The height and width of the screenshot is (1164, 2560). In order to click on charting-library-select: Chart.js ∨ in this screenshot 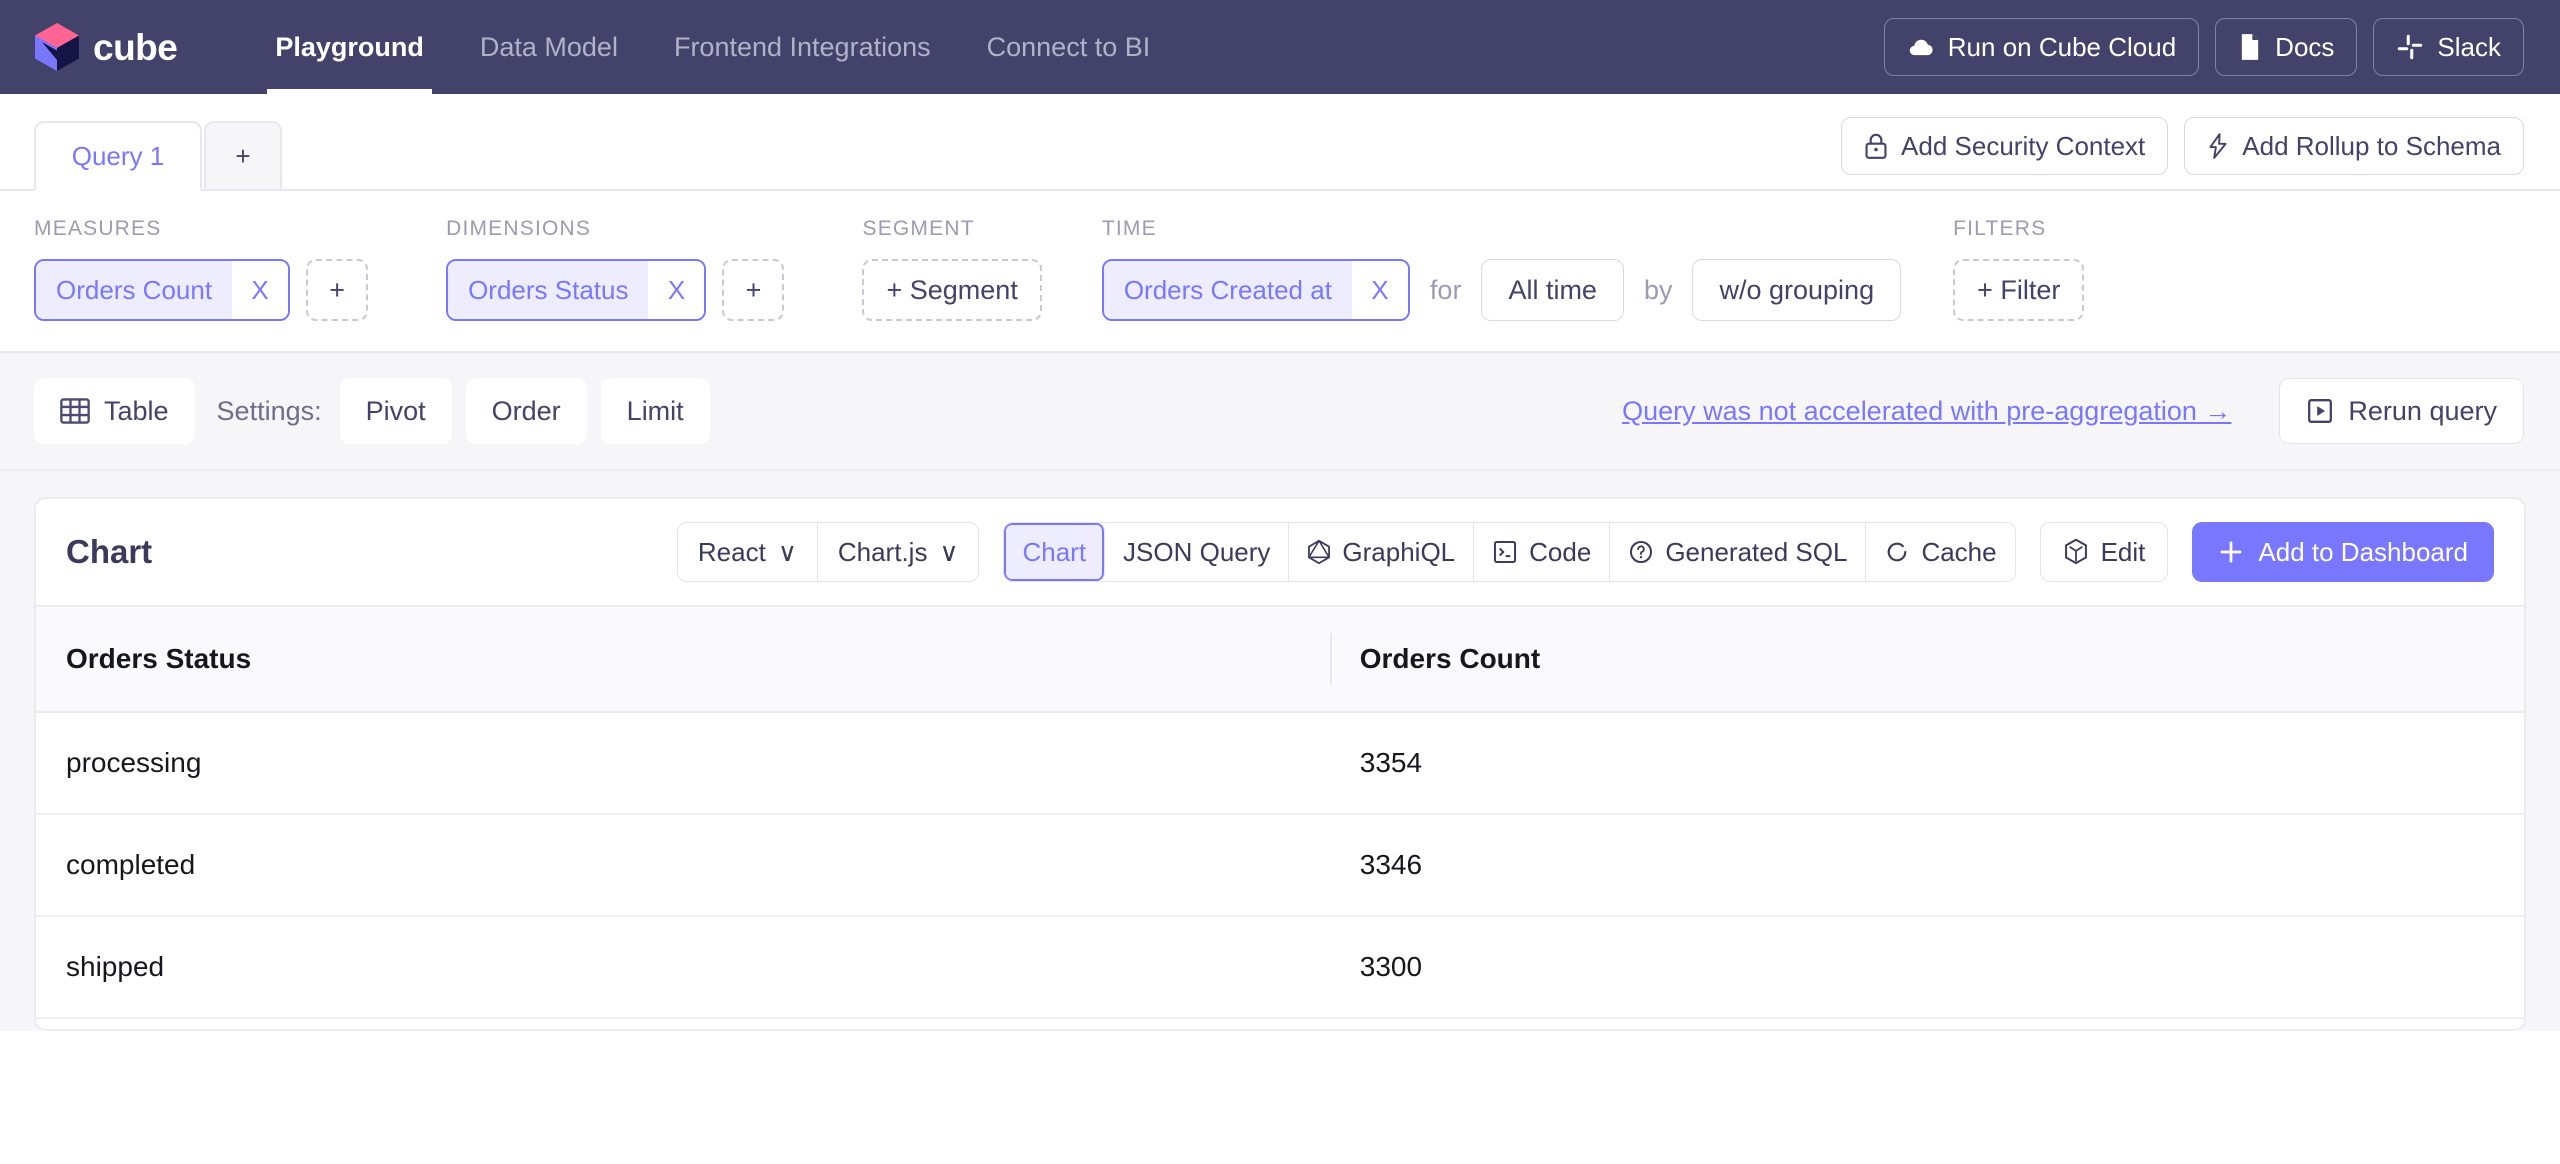, I will do `click(898, 552)`.